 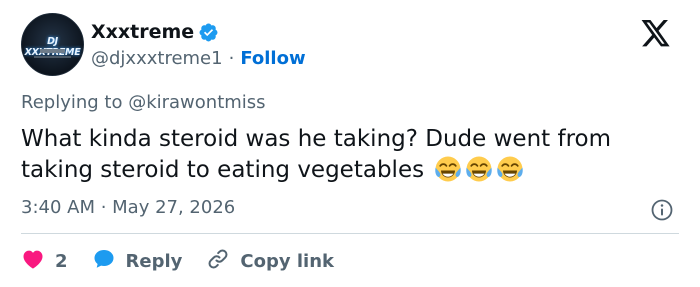 I want to click on avatar-logo-line, so click(x=52, y=57).